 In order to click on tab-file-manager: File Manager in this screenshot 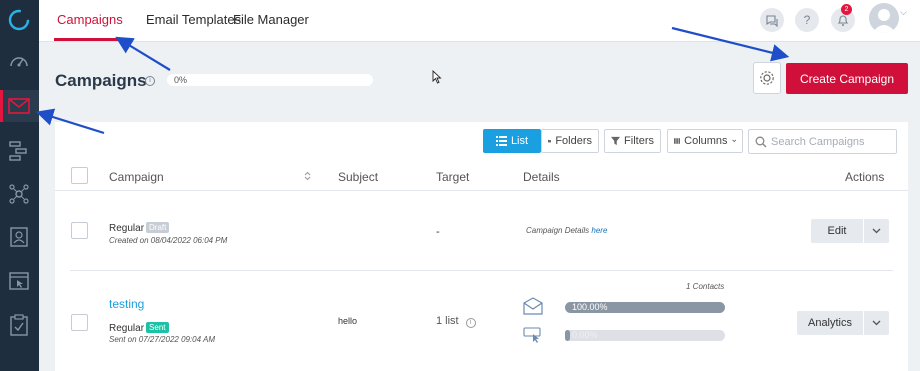, I will do `click(271, 19)`.